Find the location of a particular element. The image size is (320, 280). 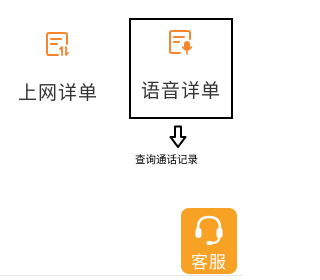

data-detail-tile: 上网详单 is located at coordinates (58, 70).